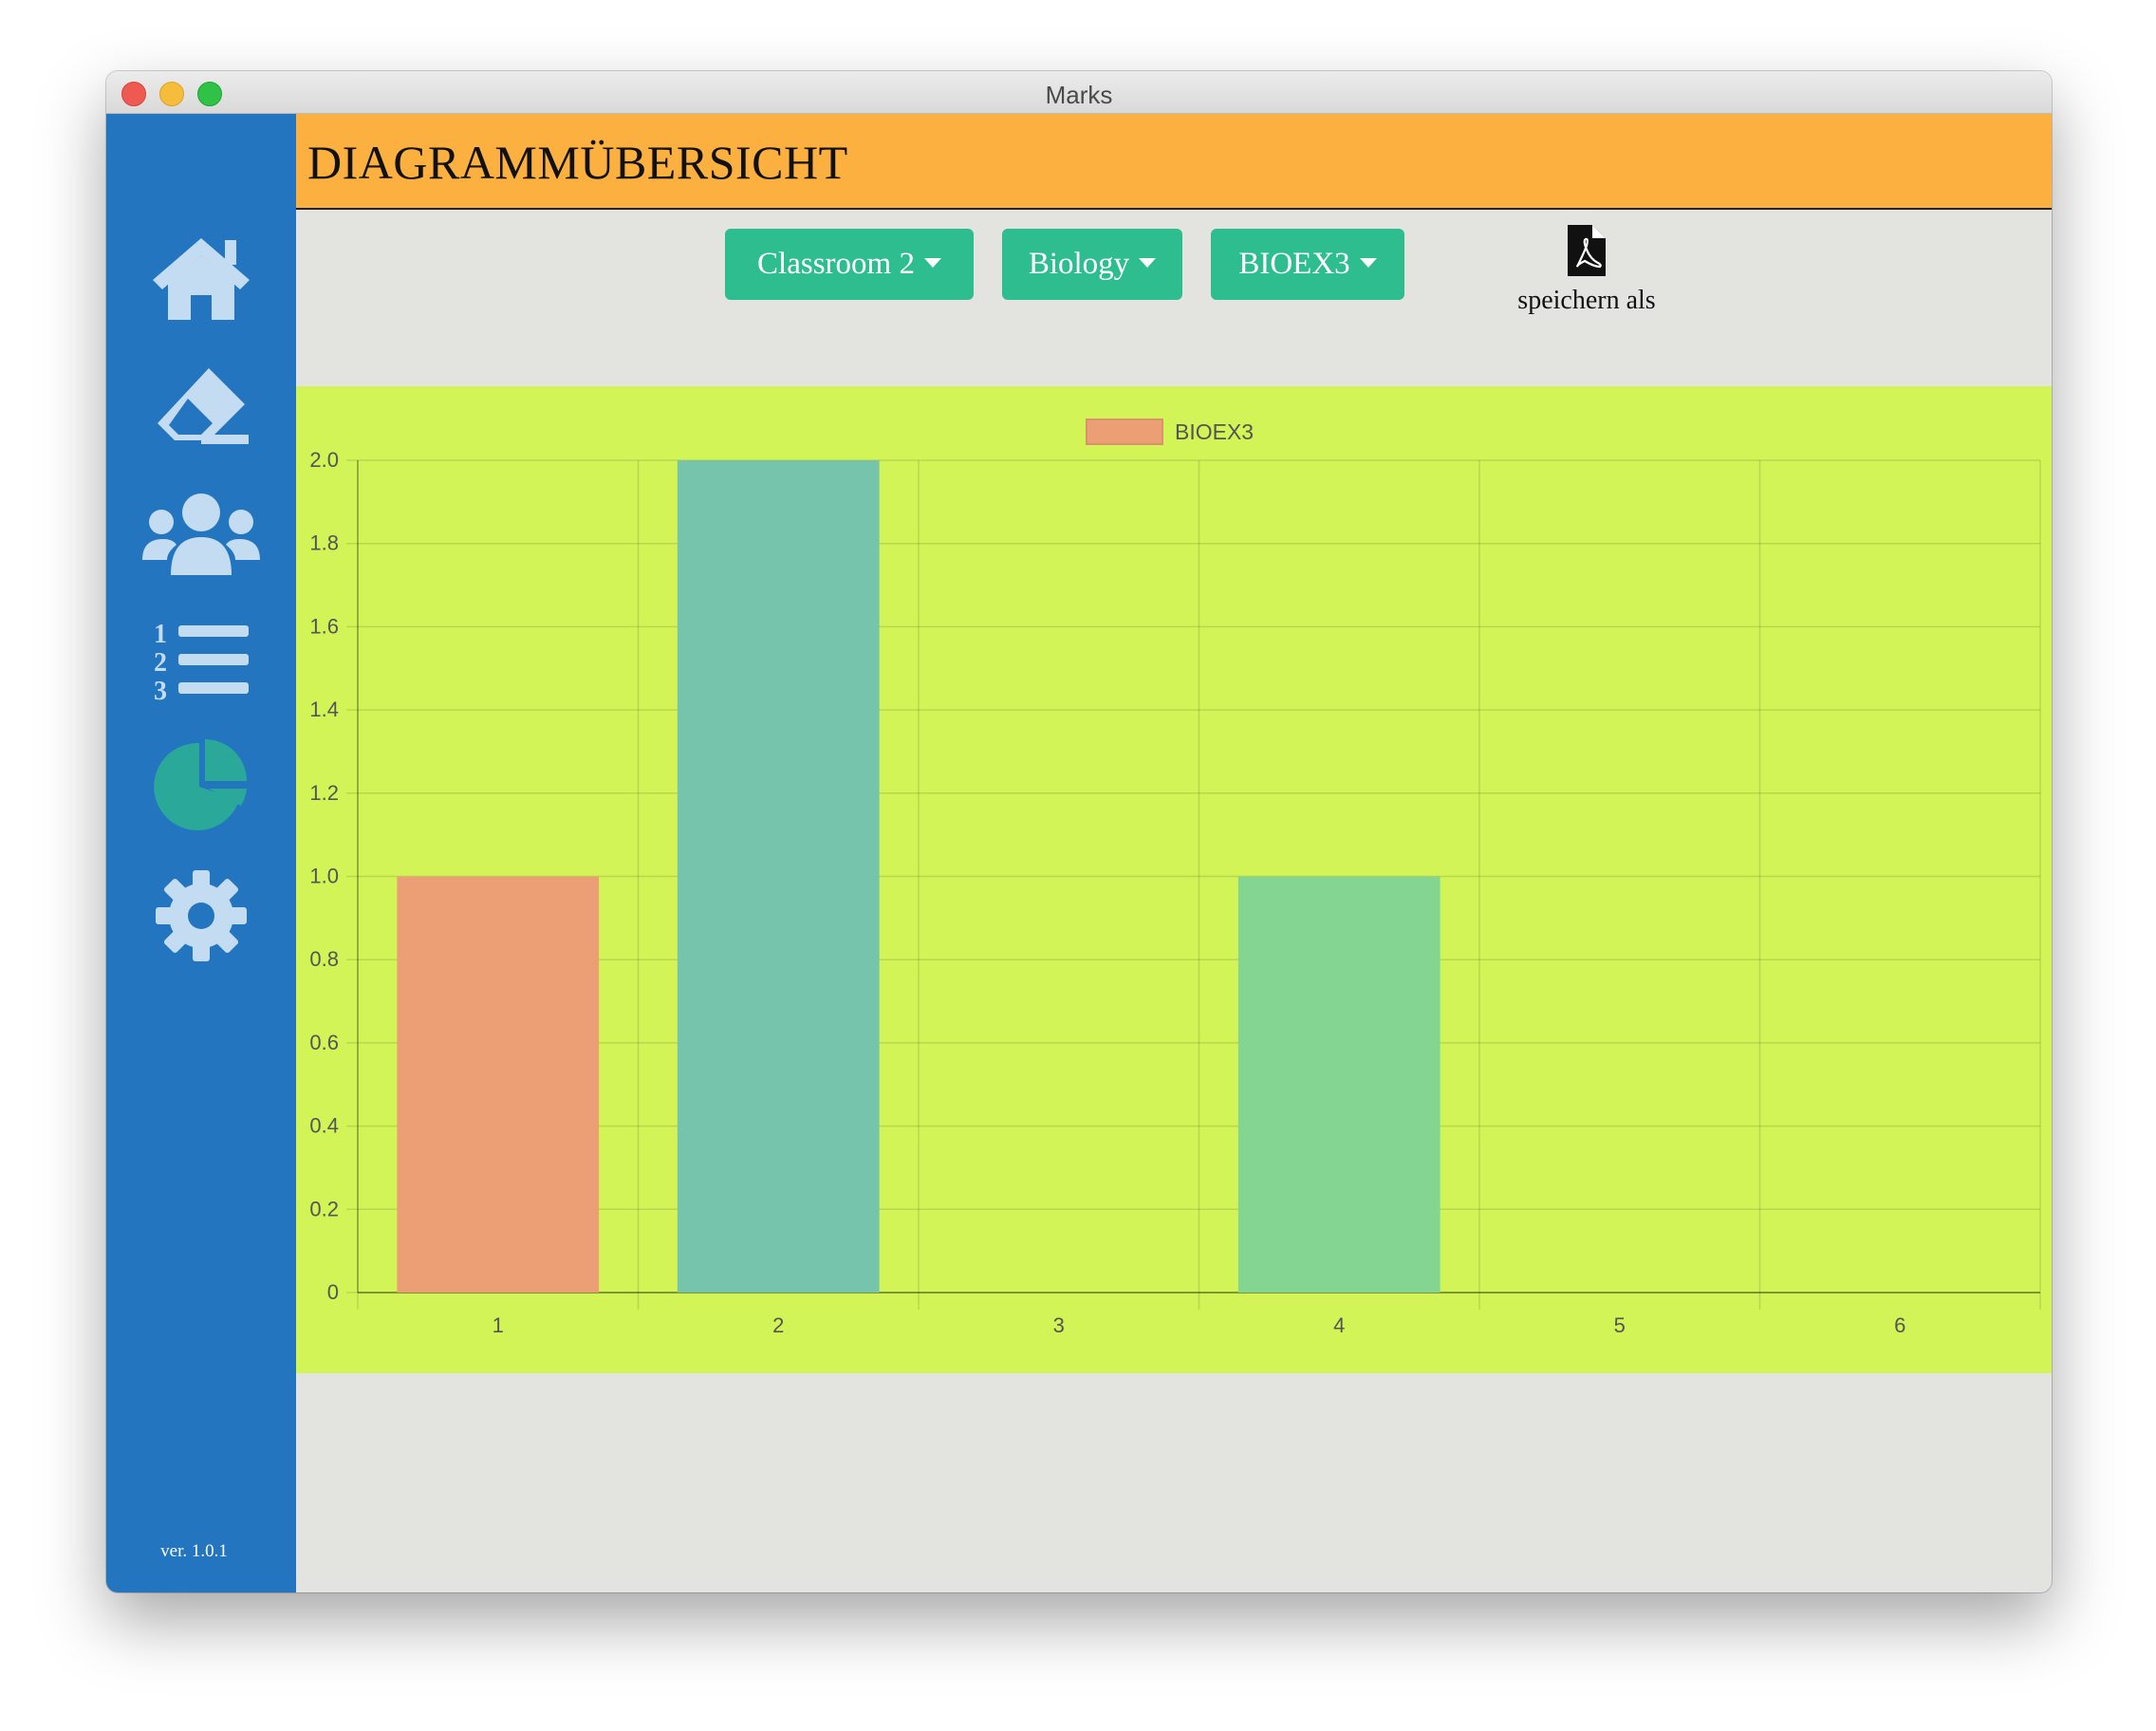 The width and height of the screenshot is (2156, 1731). Describe the element at coordinates (1079, 264) in the screenshot. I see `subject-dropdown-label: Biology` at that location.